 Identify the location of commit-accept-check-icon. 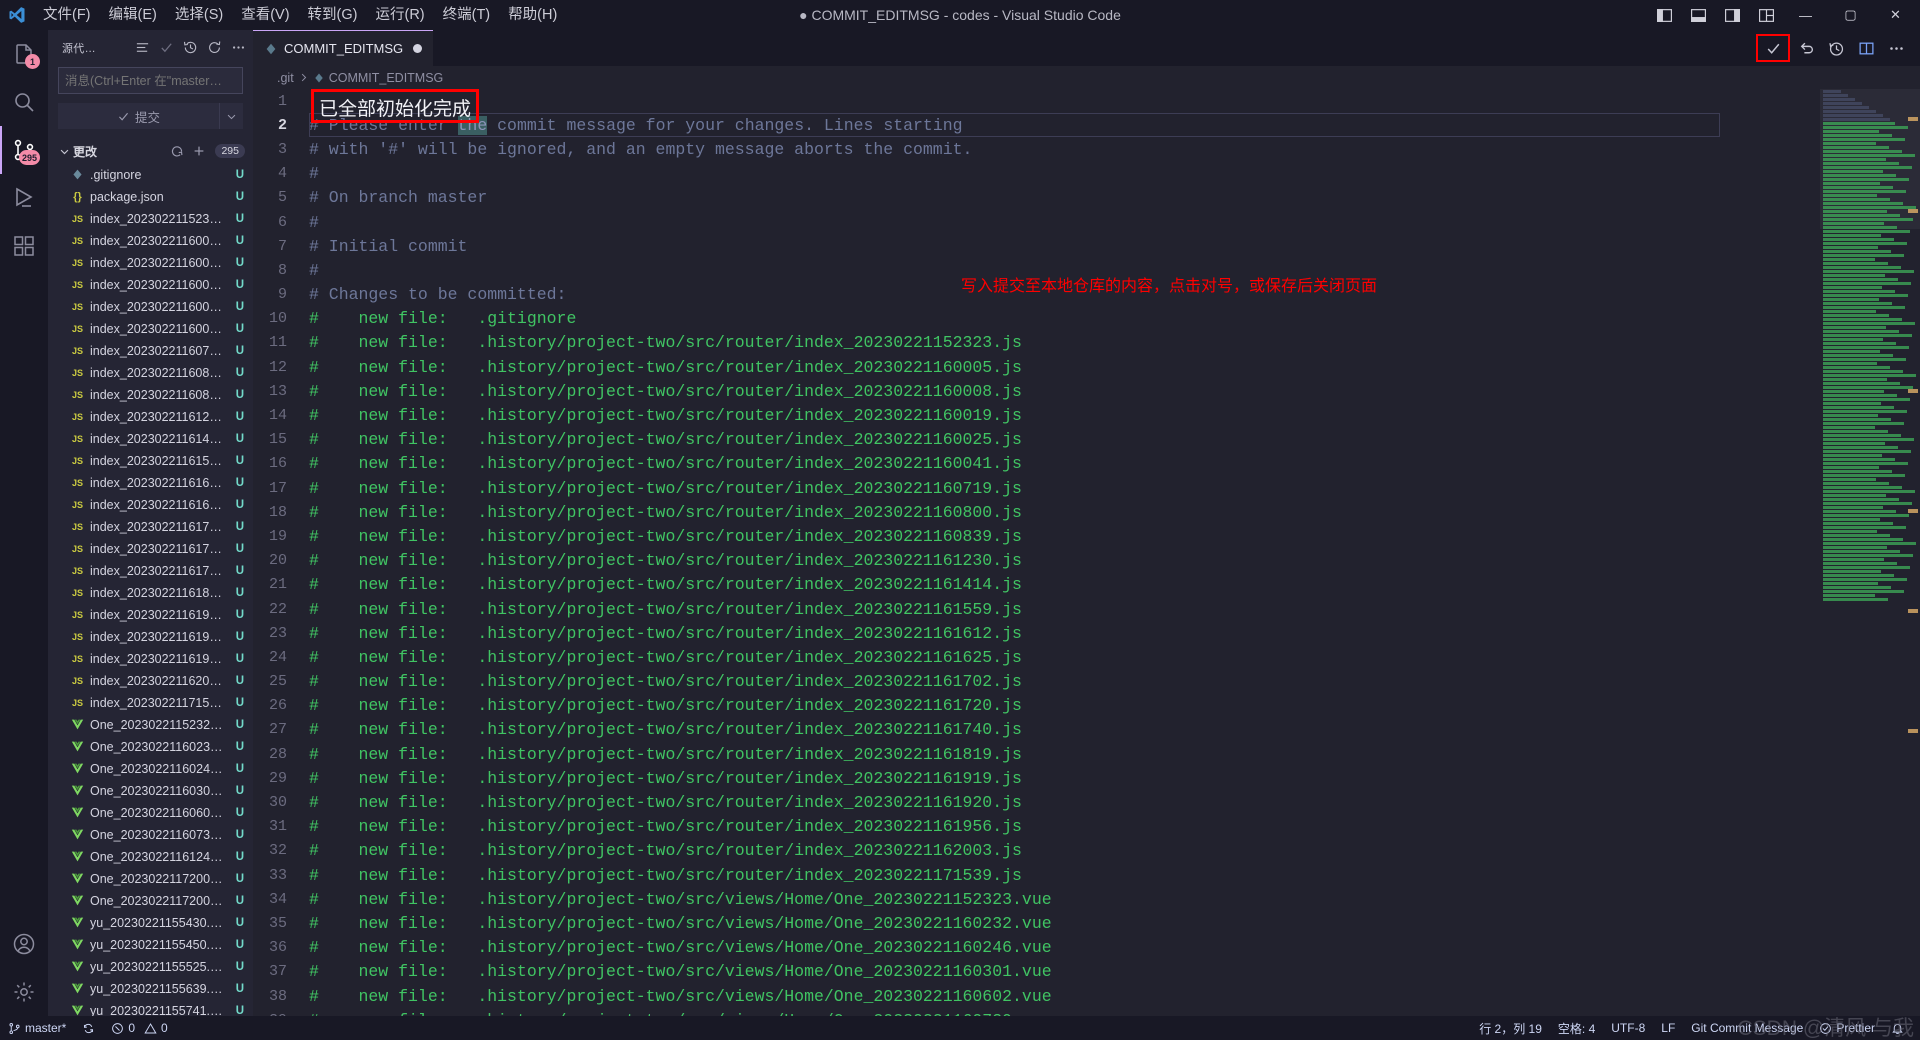
(1773, 48).